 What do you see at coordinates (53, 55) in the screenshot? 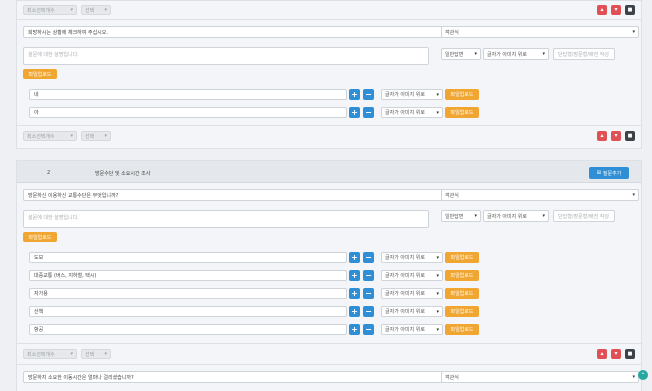
I see `description-placeholder: 설문에 대한 설명입니다.` at bounding box center [53, 55].